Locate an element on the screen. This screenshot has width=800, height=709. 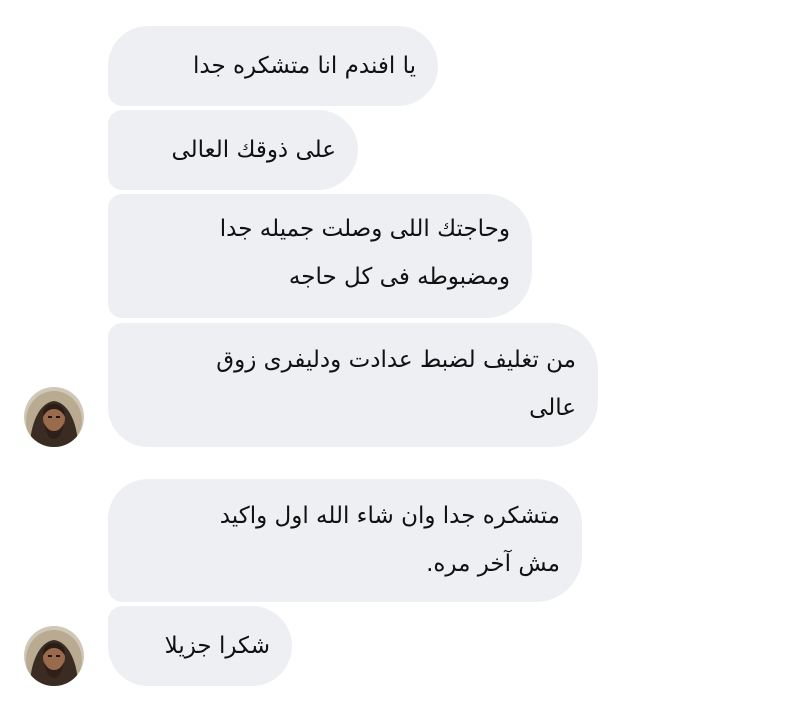
message-bubble: على ذوقك العالى is located at coordinates (233, 150).